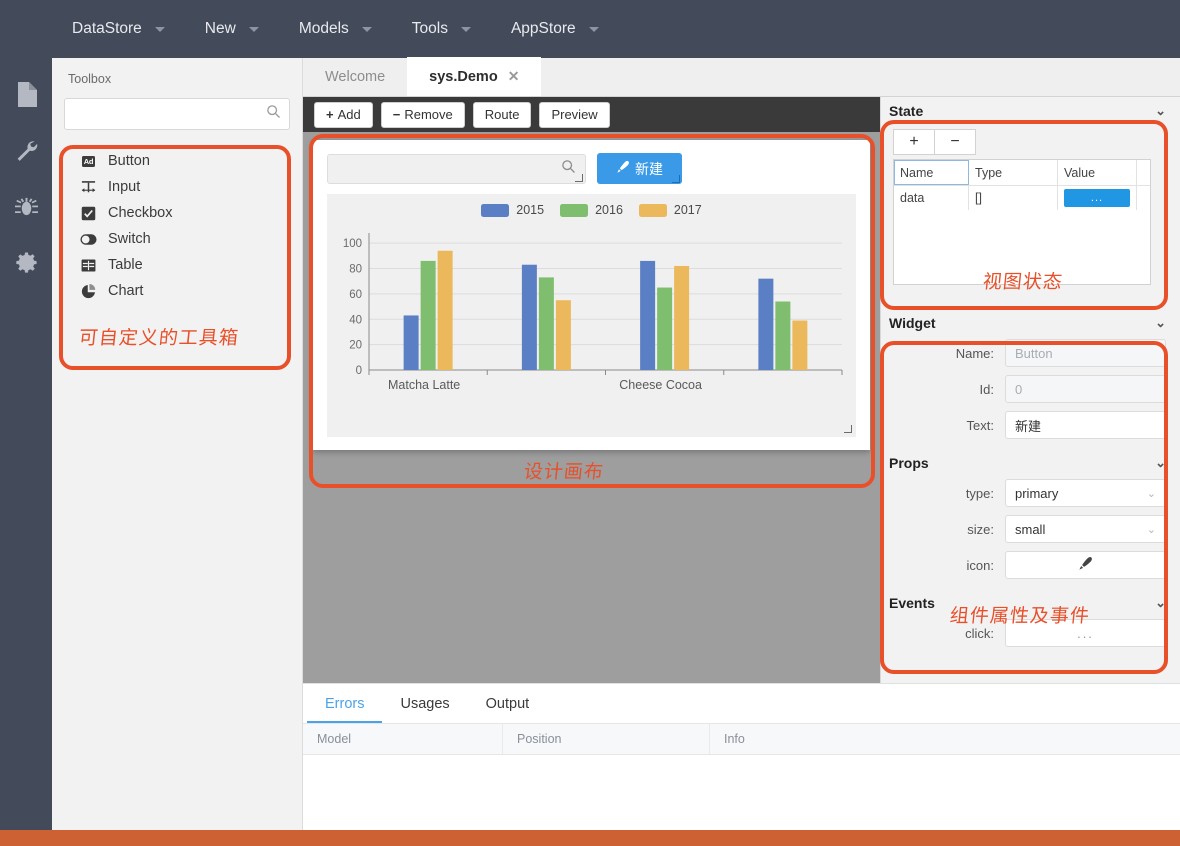 The height and width of the screenshot is (846, 1180). Describe the element at coordinates (574, 114) in the screenshot. I see `preview-button: Preview` at that location.